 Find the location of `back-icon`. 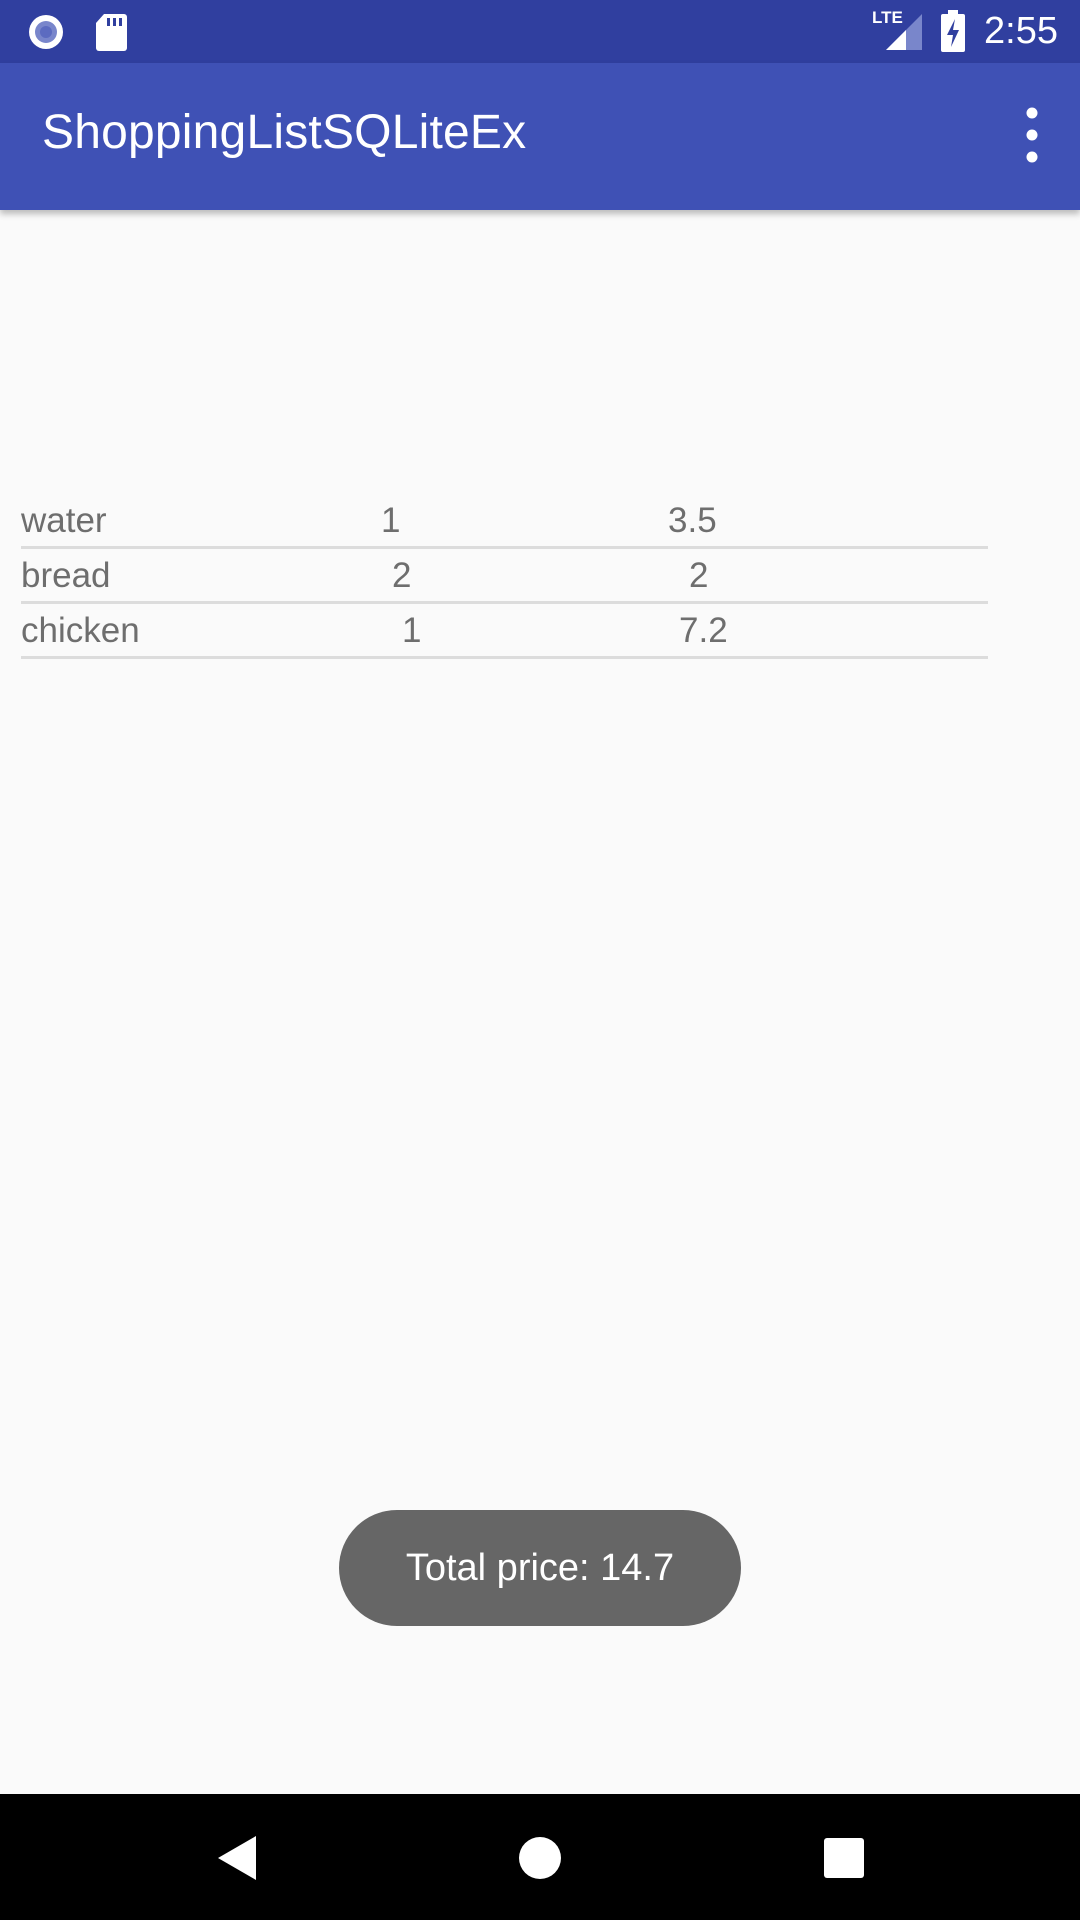

back-icon is located at coordinates (237, 1857).